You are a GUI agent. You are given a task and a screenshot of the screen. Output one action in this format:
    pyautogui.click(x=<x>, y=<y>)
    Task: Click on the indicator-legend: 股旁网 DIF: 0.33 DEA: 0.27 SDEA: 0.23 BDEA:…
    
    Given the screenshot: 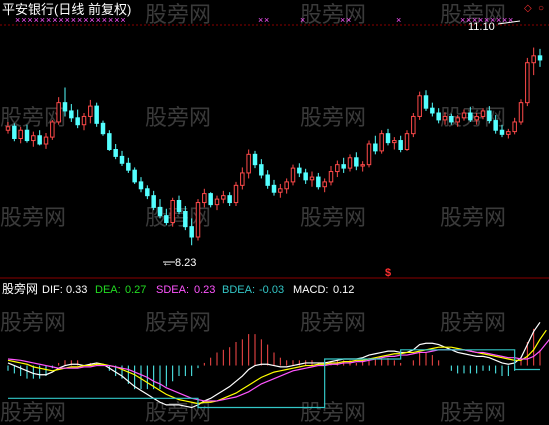 What is the action you would take?
    pyautogui.click(x=178, y=288)
    